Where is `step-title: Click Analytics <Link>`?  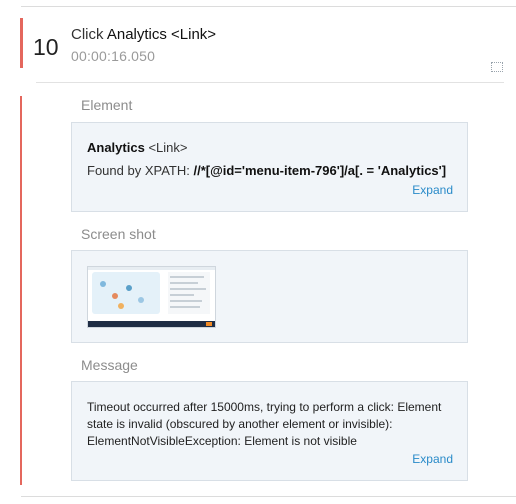 step-title: Click Analytics <Link> is located at coordinates (143, 34).